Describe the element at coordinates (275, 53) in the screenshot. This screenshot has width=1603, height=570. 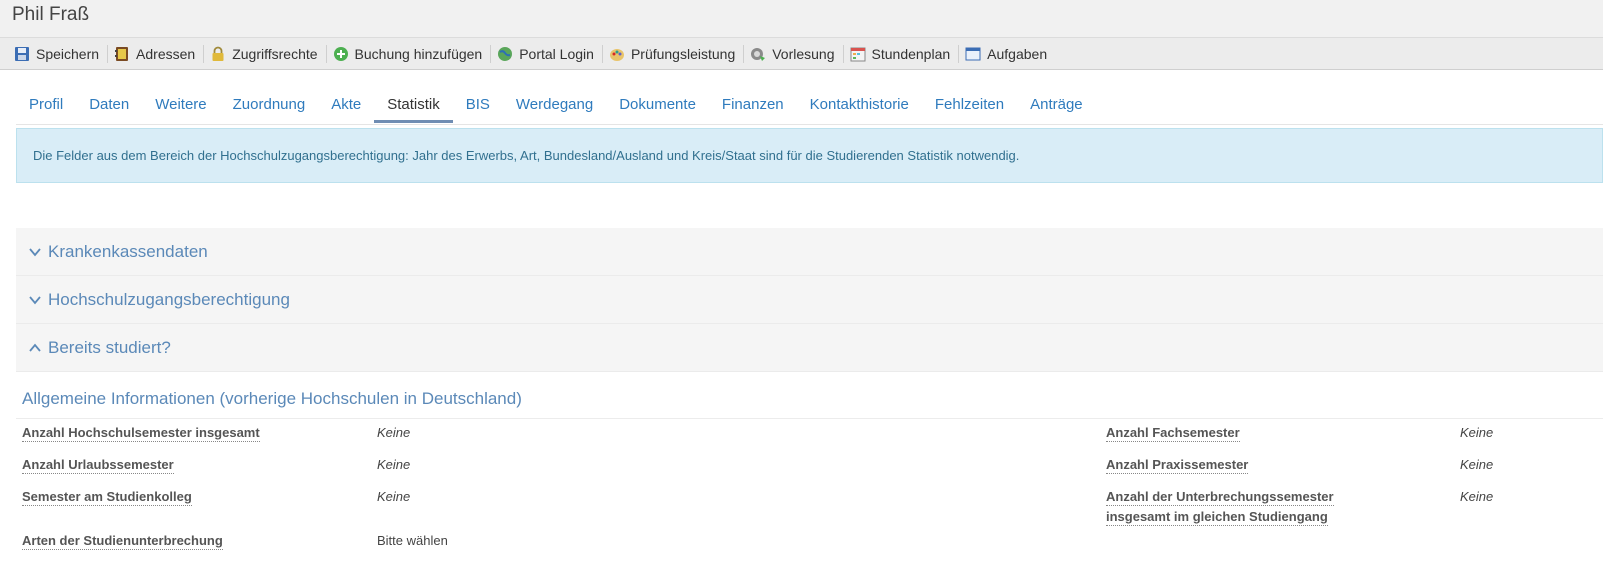
I see `access-rights-button-label: Zugriffsrechte` at that location.